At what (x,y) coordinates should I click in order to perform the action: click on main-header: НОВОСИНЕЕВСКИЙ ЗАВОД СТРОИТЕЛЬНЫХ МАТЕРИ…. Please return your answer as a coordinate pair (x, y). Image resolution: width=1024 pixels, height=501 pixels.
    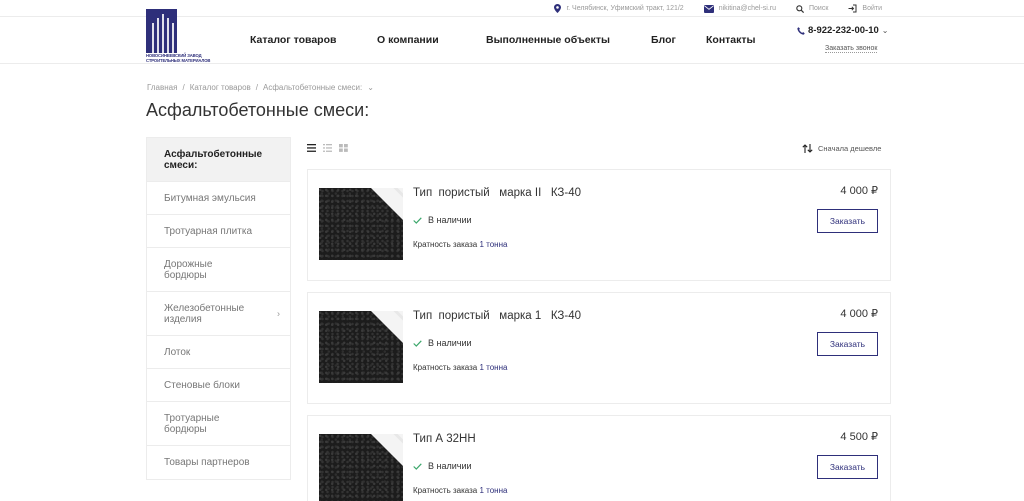
    Looking at the image, I should click on (512, 36).